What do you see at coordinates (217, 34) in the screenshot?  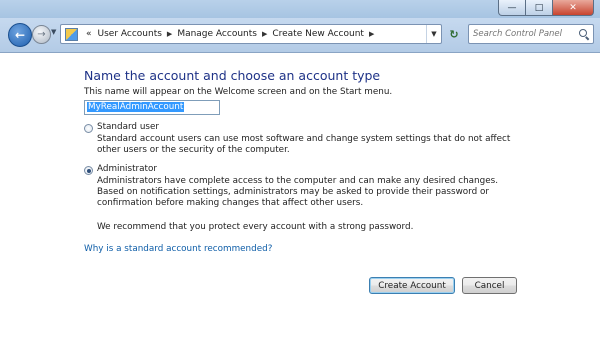 I see `breadcrumb-manage-accounts: Manage Accounts` at bounding box center [217, 34].